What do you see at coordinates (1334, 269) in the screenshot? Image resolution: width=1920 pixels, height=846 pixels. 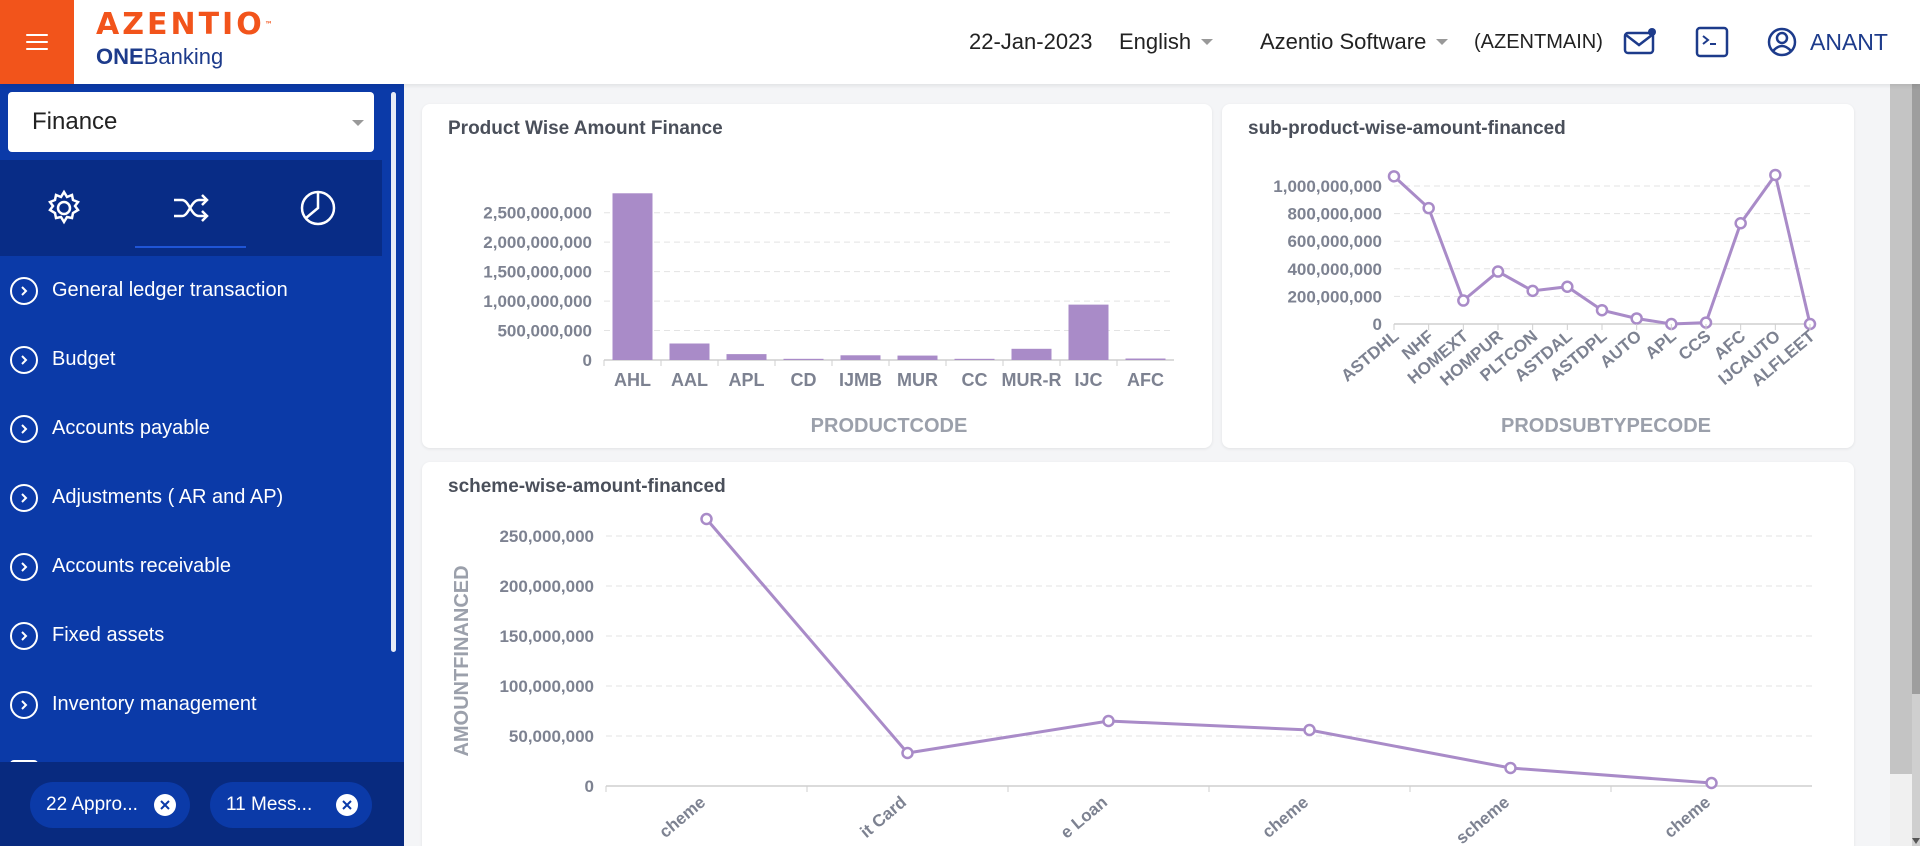 I see `y-tick-label: 400,000,000` at bounding box center [1334, 269].